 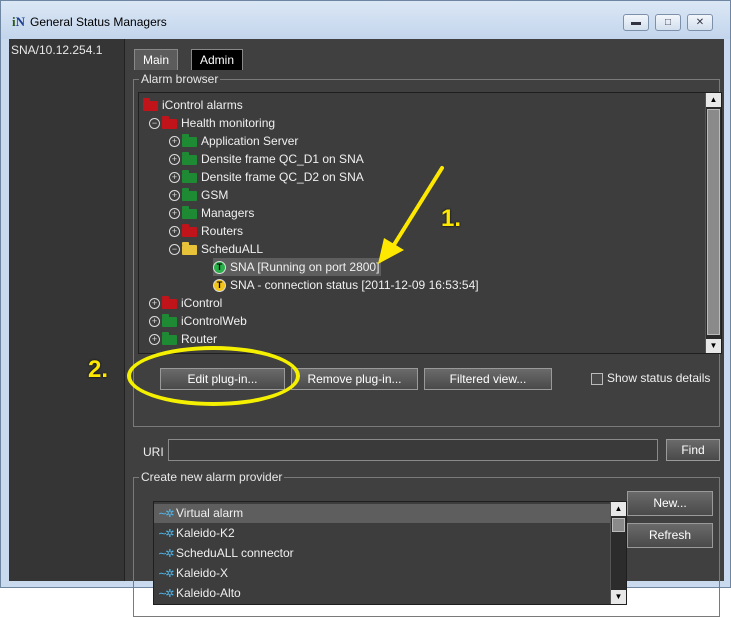 I want to click on tree-node: + Densite frame QC_D2 on SNA, so click(x=266, y=177).